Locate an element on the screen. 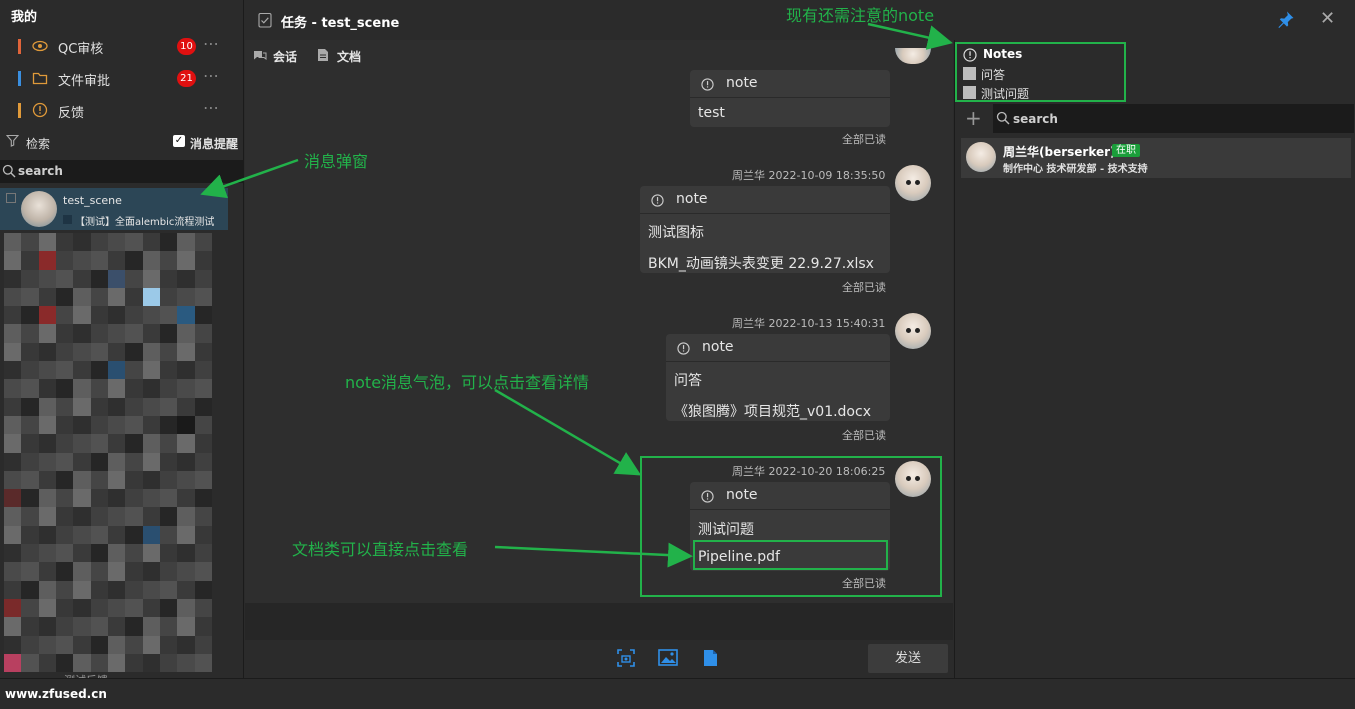  avatar is located at coordinates (981, 157).